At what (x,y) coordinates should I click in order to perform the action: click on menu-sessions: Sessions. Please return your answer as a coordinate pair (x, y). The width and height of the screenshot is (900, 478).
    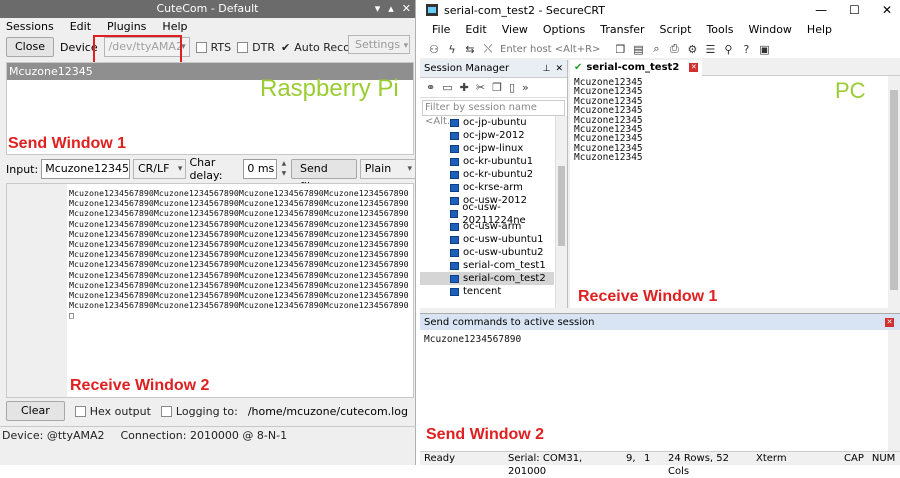
    Looking at the image, I should click on (30, 26).